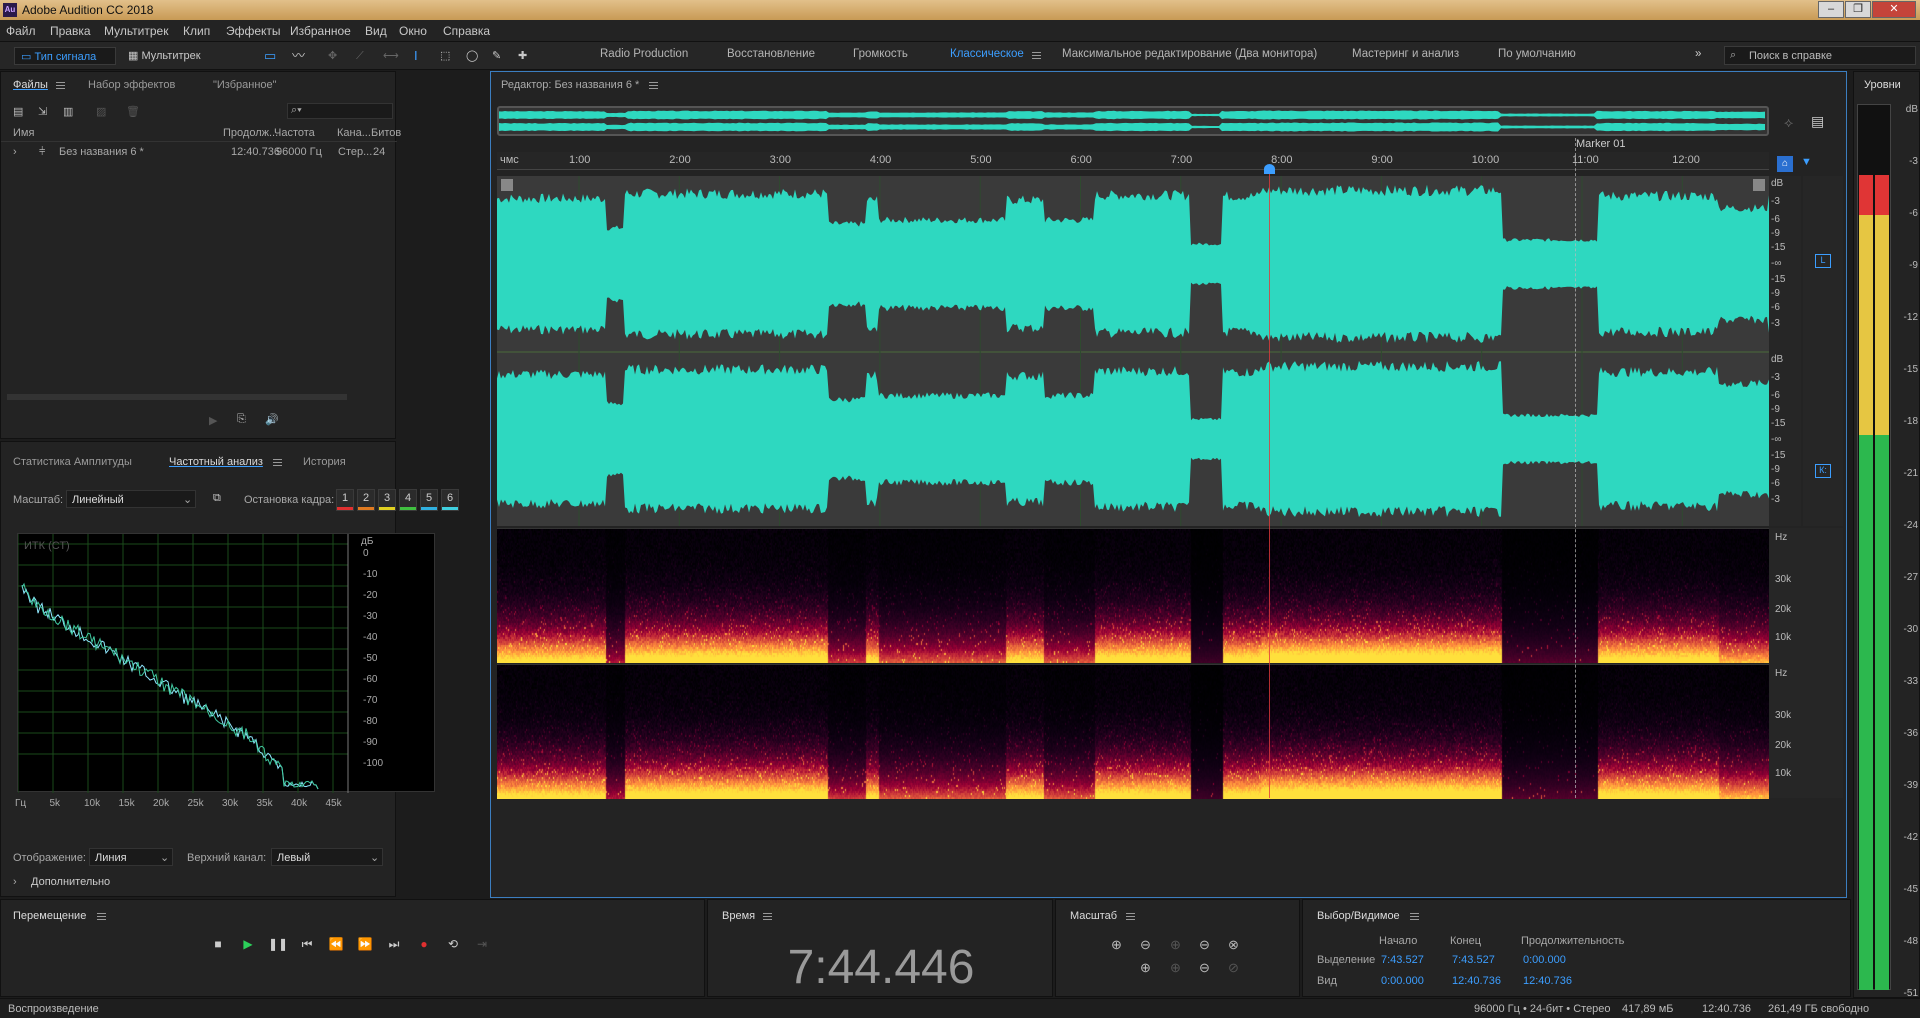  I want to click on menu-edit: Правка, so click(70, 31).